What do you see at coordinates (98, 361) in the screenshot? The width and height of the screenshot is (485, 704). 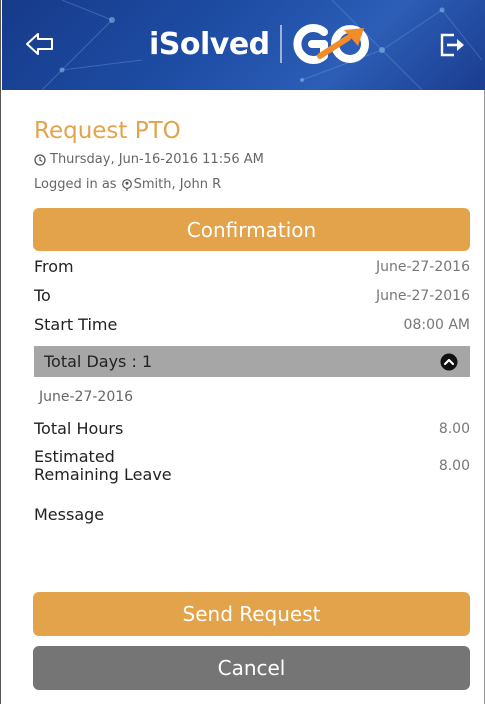 I see `total-days-label: Total Days : 1` at bounding box center [98, 361].